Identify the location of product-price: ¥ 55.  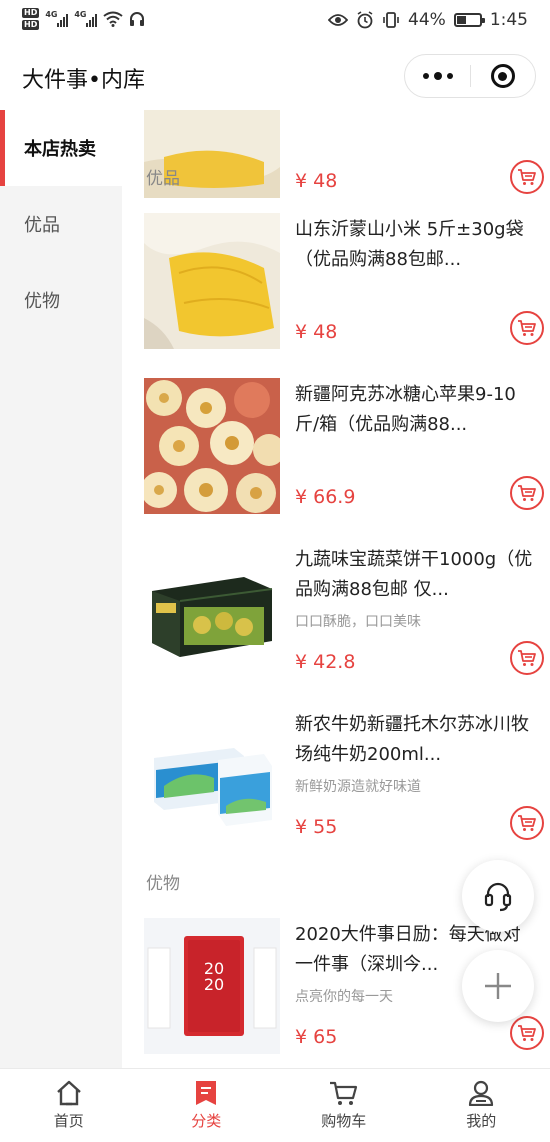
(316, 827).